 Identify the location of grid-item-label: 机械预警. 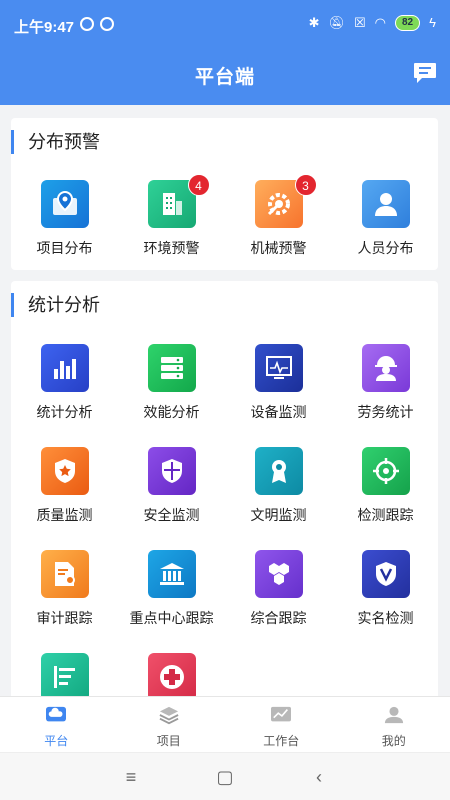
(278, 248).